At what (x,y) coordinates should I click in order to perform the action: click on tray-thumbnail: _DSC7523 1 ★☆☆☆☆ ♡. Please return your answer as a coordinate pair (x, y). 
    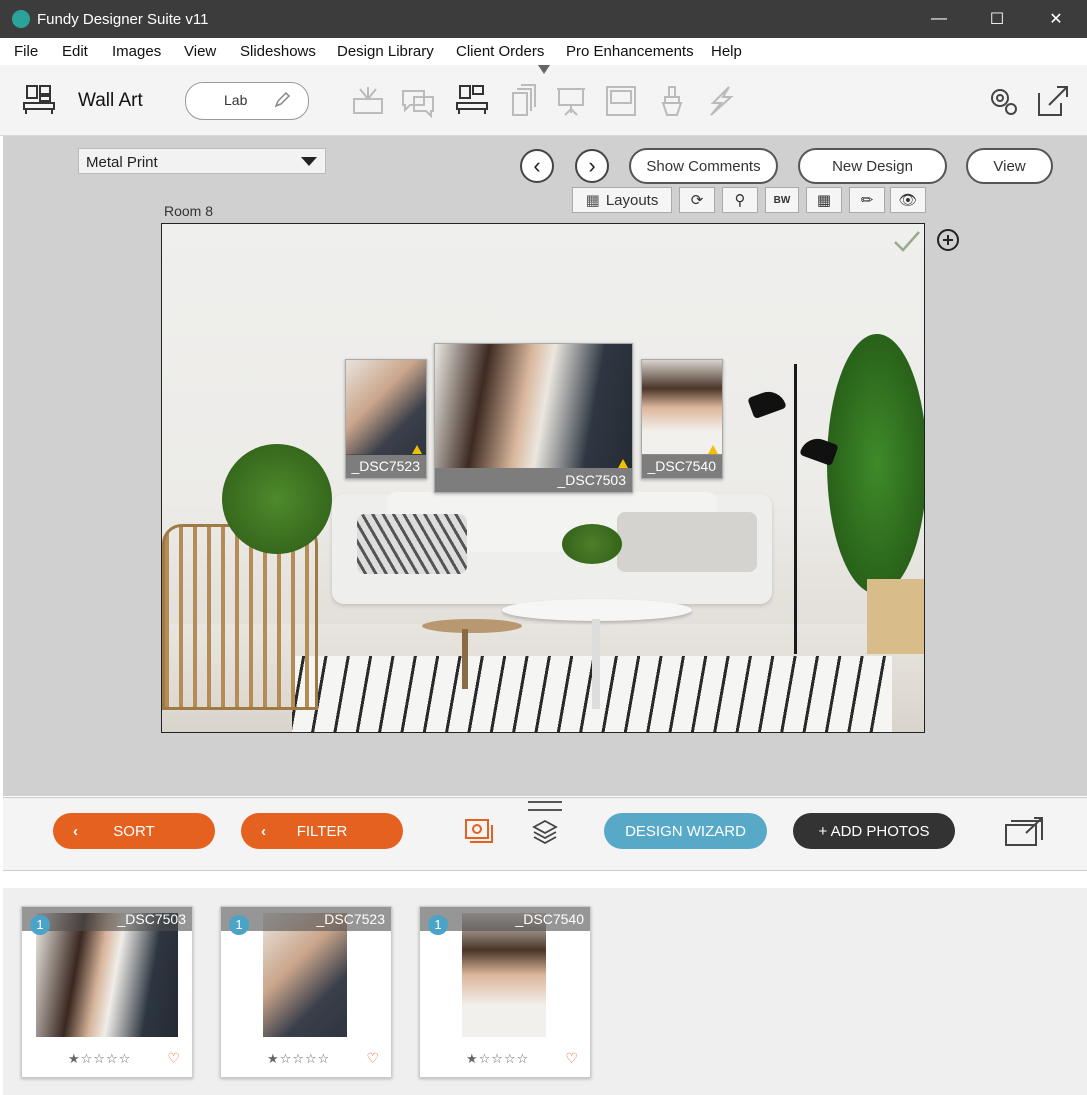
    Looking at the image, I should click on (306, 992).